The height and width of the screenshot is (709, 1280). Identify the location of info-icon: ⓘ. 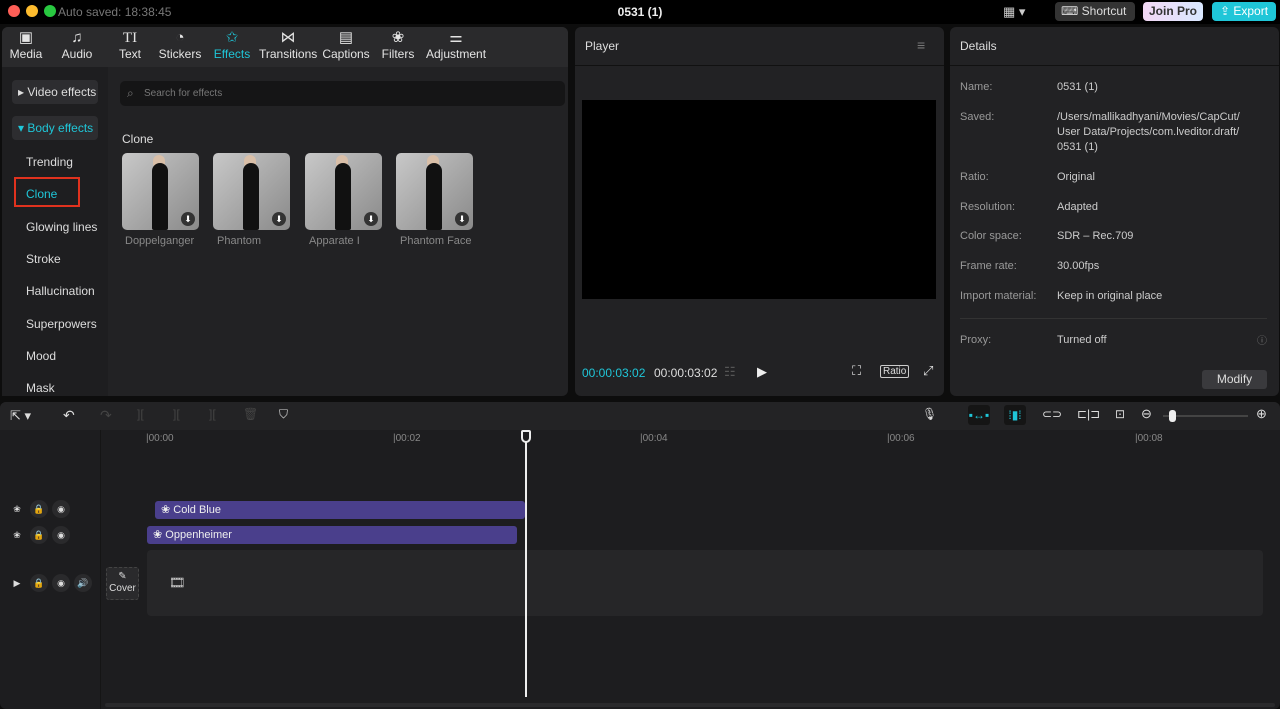
(1262, 339).